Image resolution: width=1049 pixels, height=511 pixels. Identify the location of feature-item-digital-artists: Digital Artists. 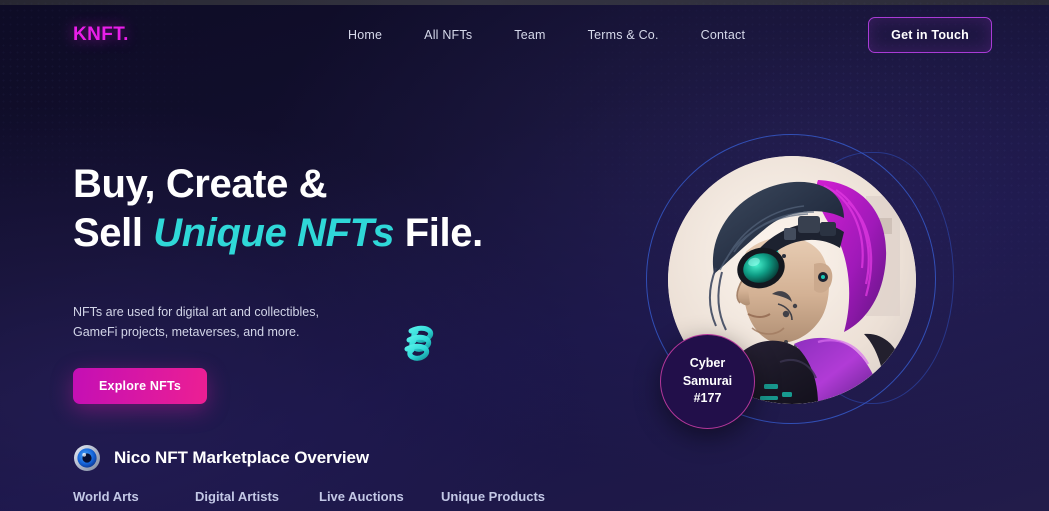
(257, 496).